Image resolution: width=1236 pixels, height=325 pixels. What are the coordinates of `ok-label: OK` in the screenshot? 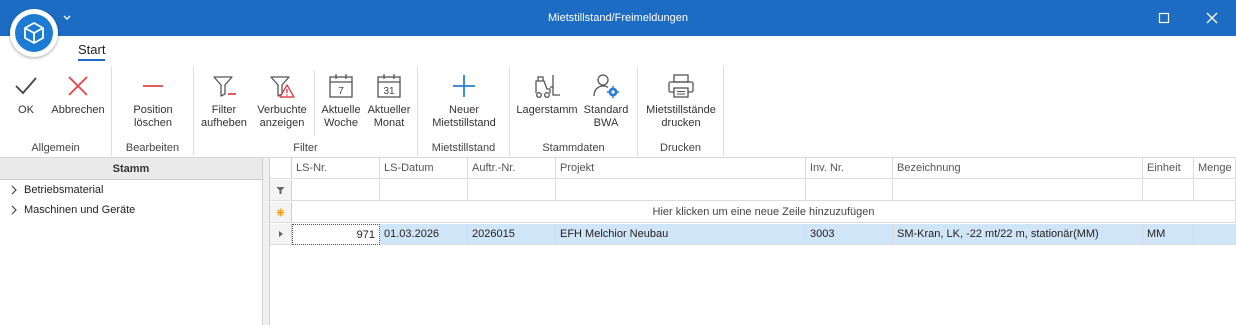 It's located at (26, 110).